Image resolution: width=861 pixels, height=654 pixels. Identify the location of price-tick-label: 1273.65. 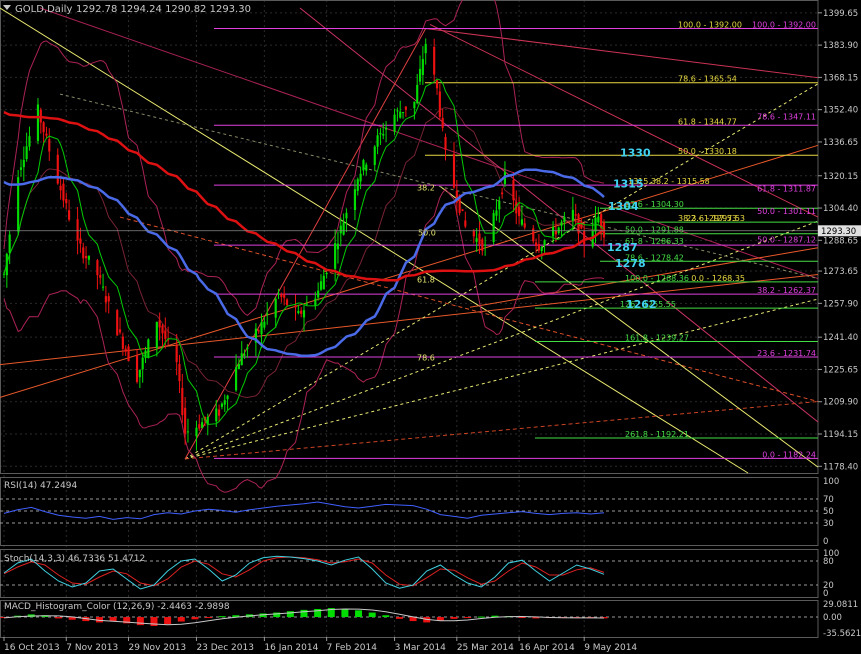
(840, 272).